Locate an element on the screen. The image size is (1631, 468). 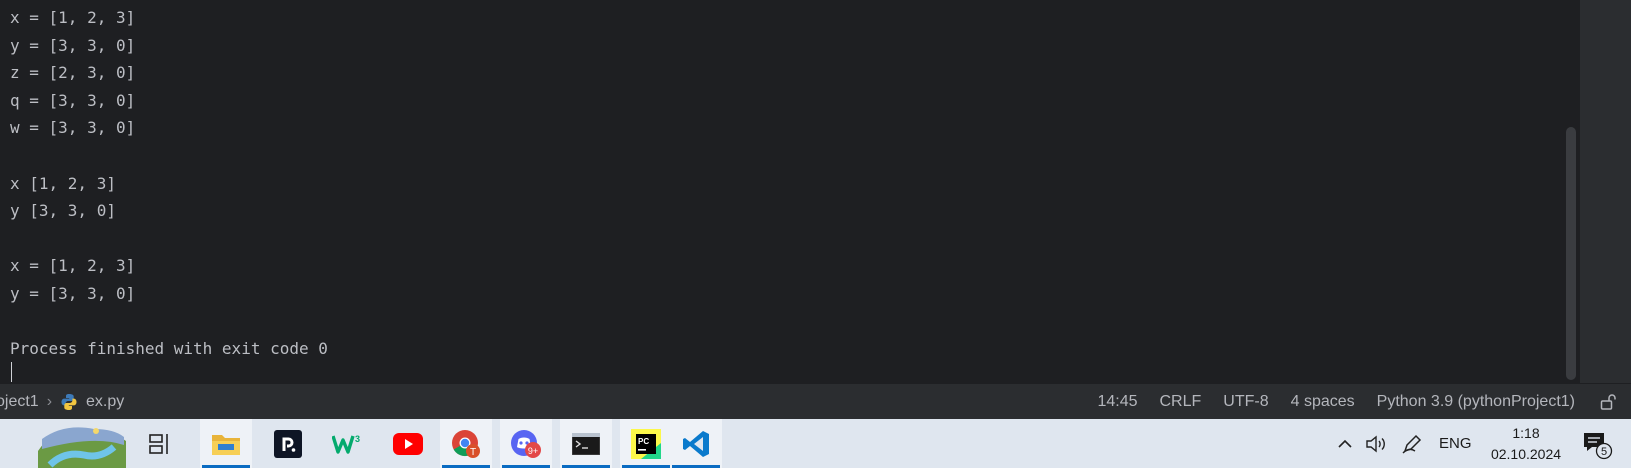
taskbar-discord: 9+ is located at coordinates (526, 443).